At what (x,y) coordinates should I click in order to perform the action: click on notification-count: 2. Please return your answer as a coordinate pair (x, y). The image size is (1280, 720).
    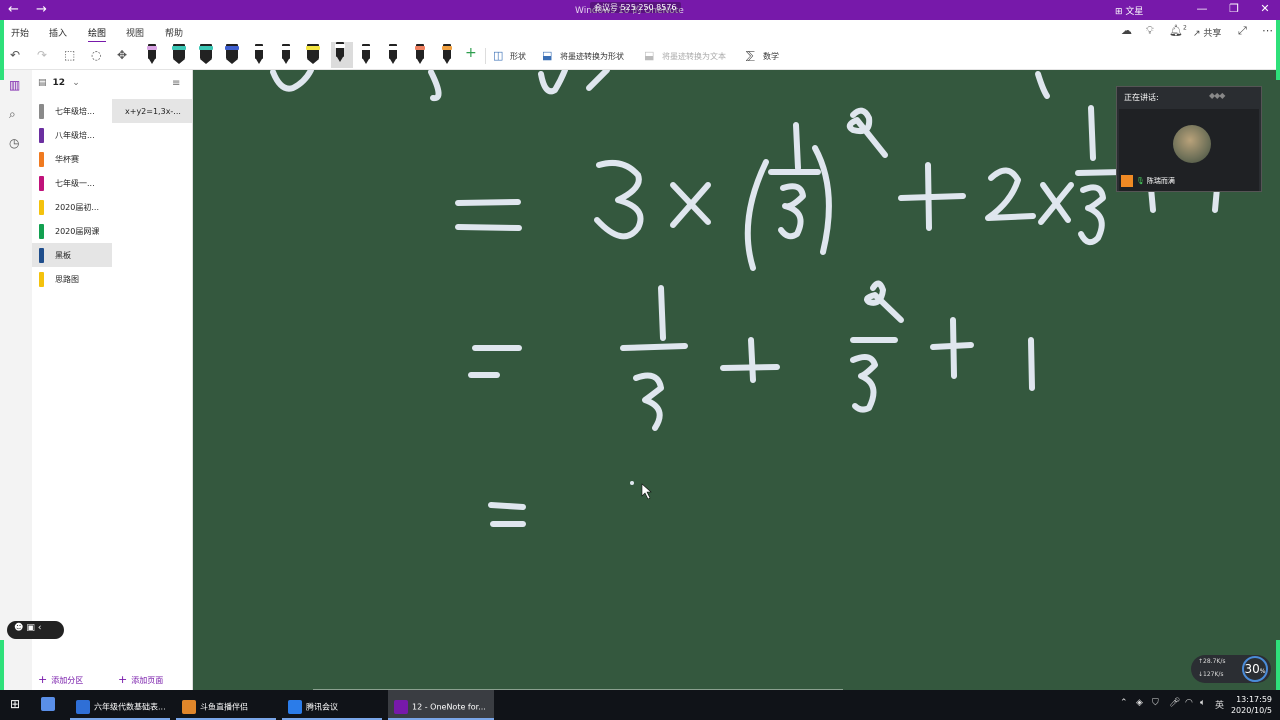
    Looking at the image, I should click on (1184, 28).